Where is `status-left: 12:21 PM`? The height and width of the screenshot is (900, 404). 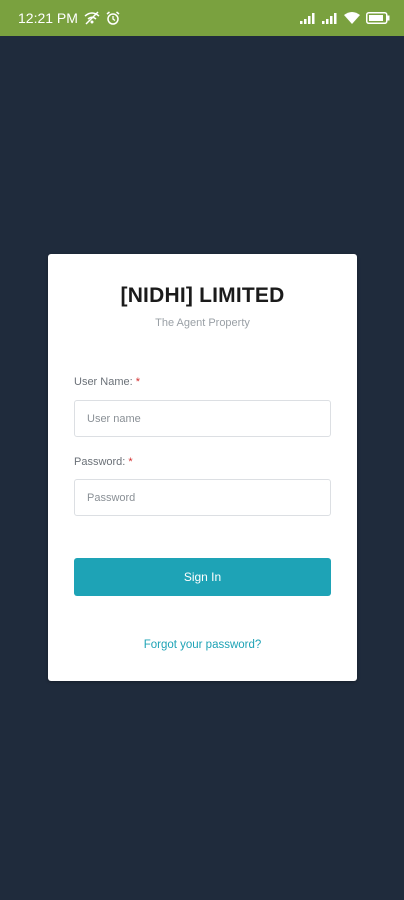
status-left: 12:21 PM is located at coordinates (69, 18).